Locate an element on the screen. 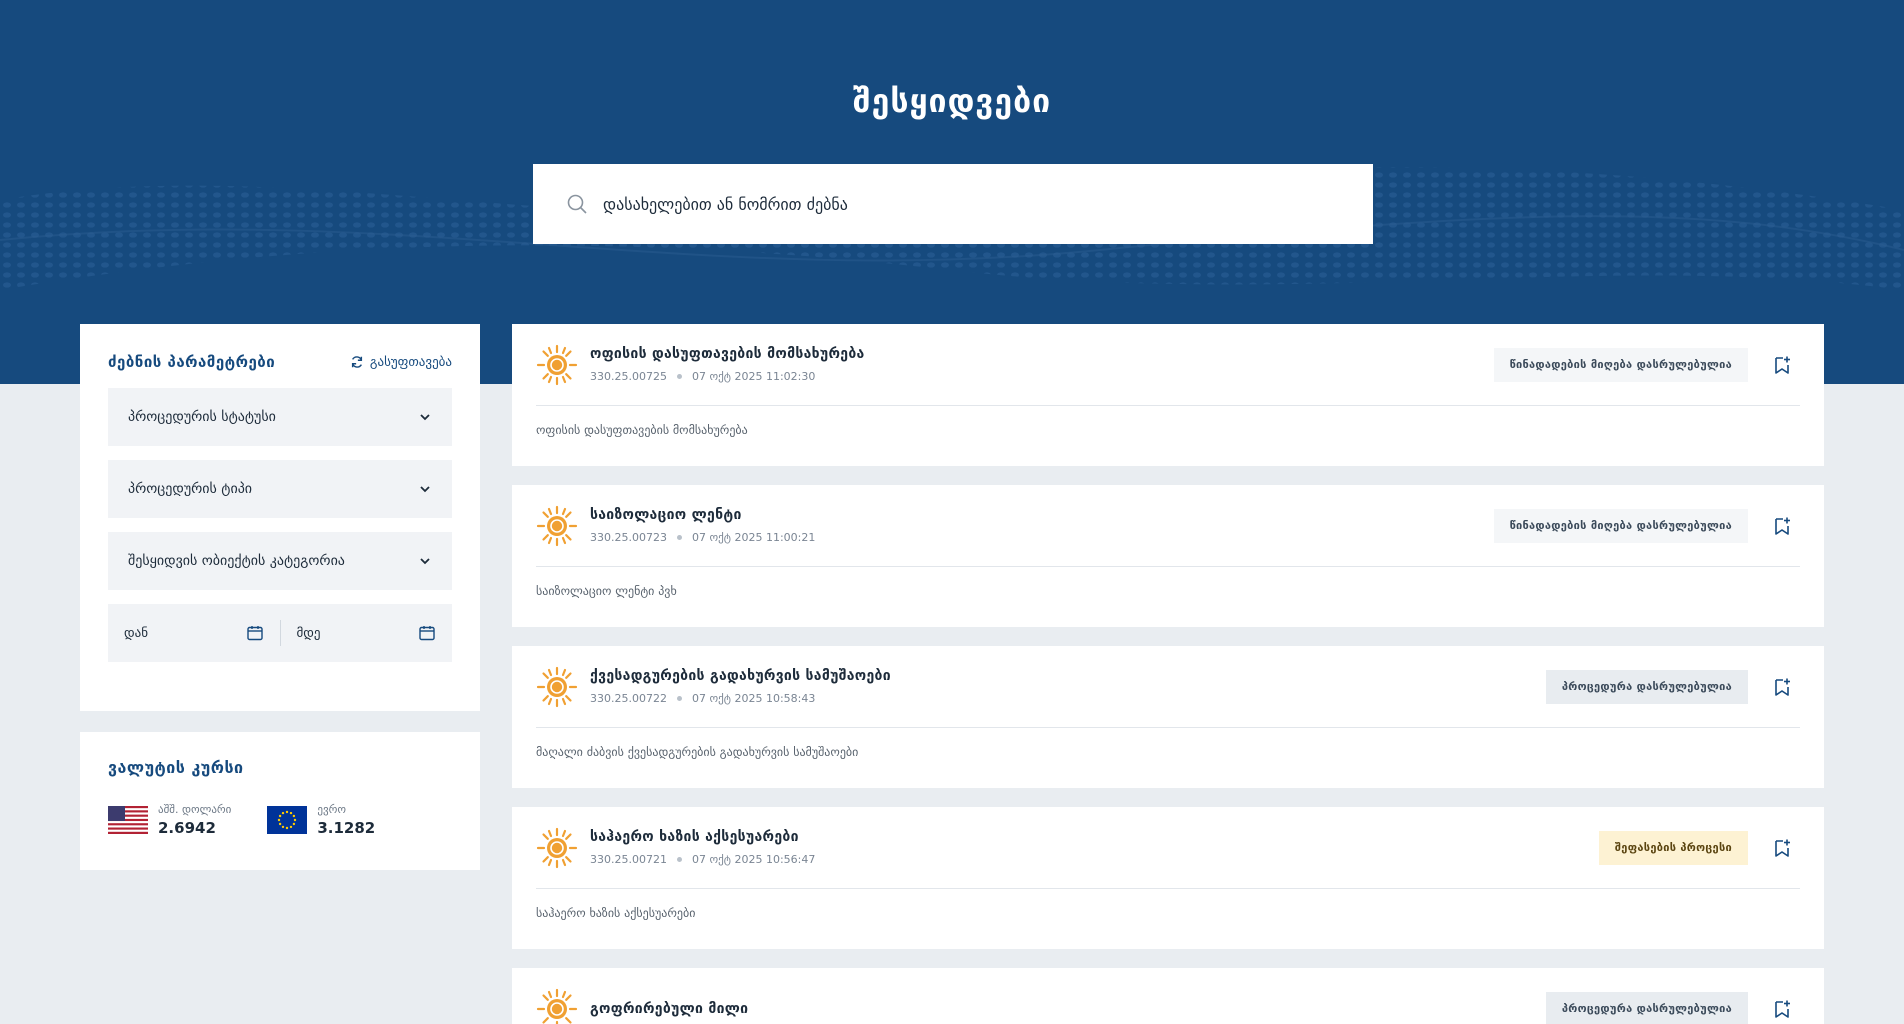 Image resolution: width=1904 pixels, height=1024 pixels. rate-name: აშშ. დოლარი is located at coordinates (195, 809).